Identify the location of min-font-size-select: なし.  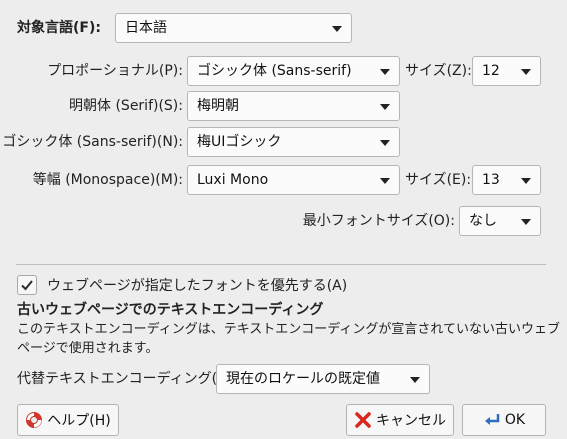
(500, 221).